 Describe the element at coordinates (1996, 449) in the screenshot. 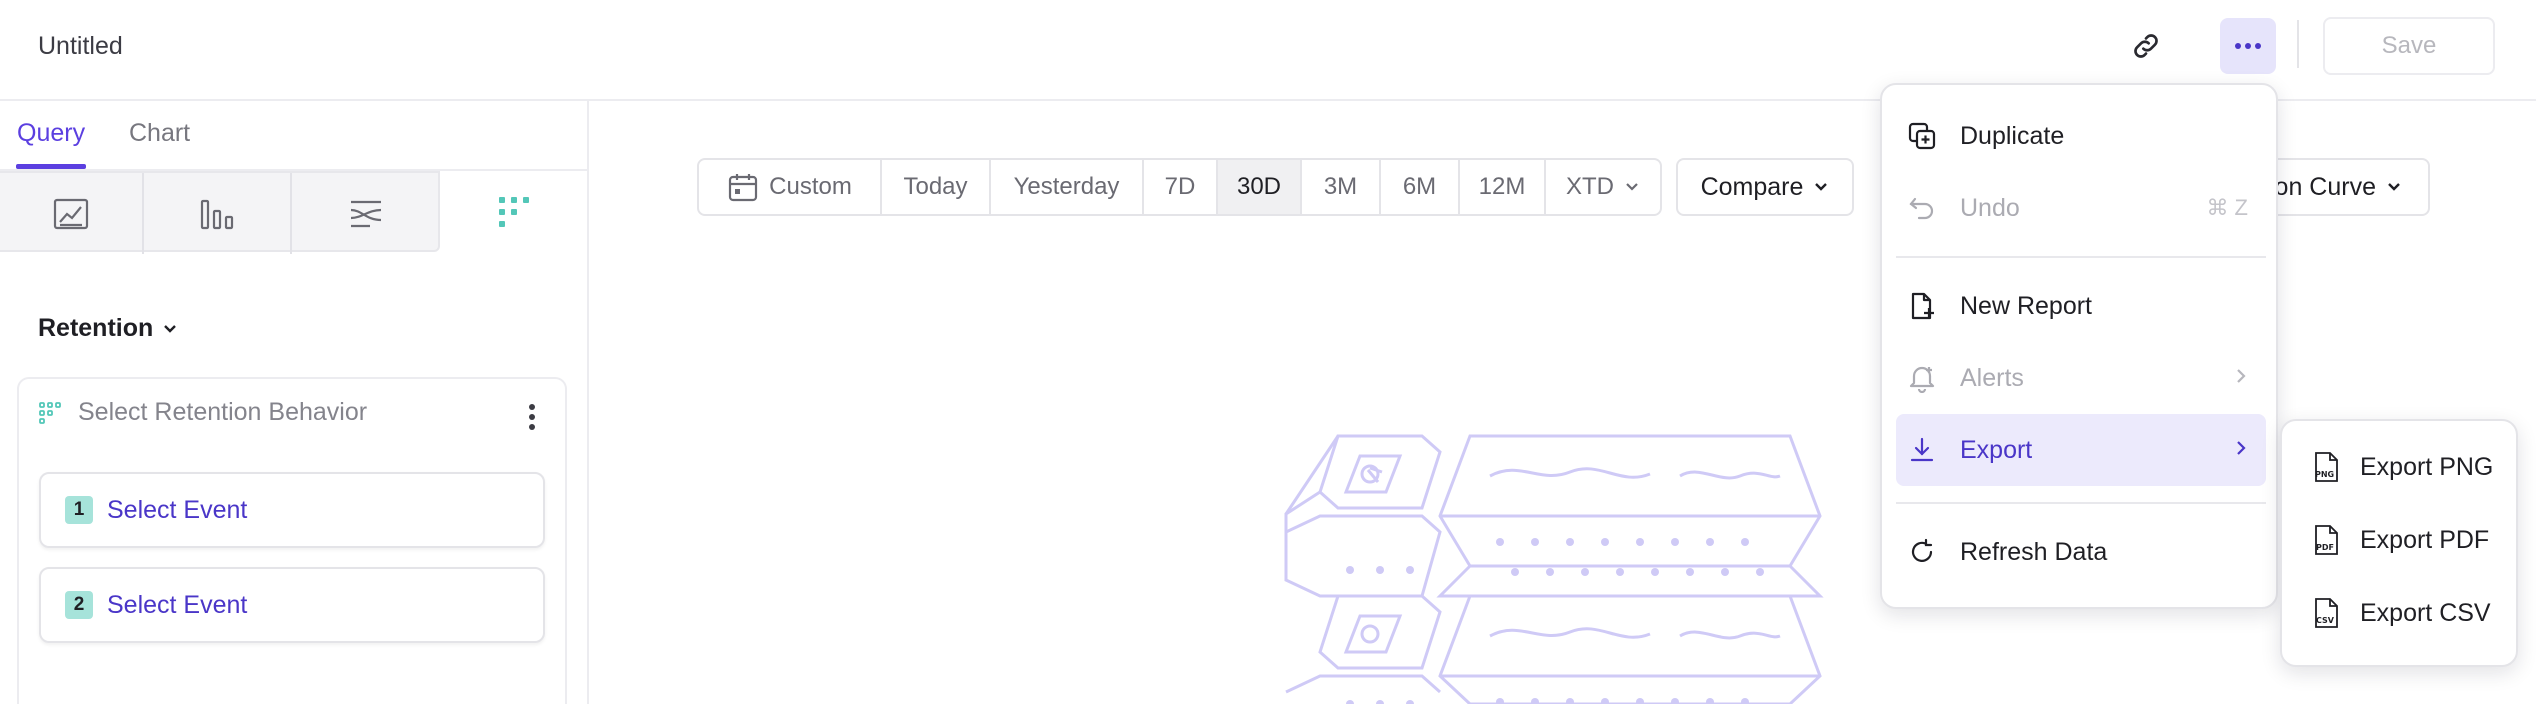

I see `menu-item-label: Export` at that location.